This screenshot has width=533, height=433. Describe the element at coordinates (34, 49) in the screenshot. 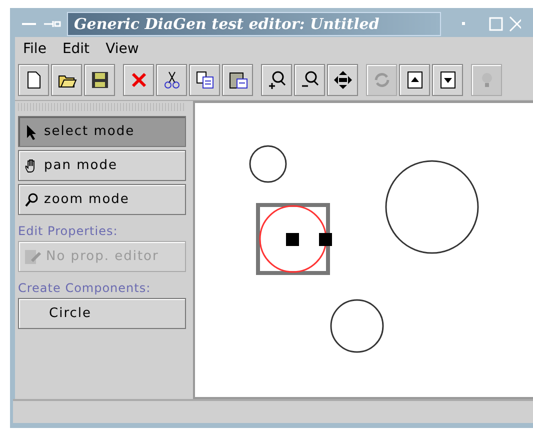

I see `menu-item: File` at that location.